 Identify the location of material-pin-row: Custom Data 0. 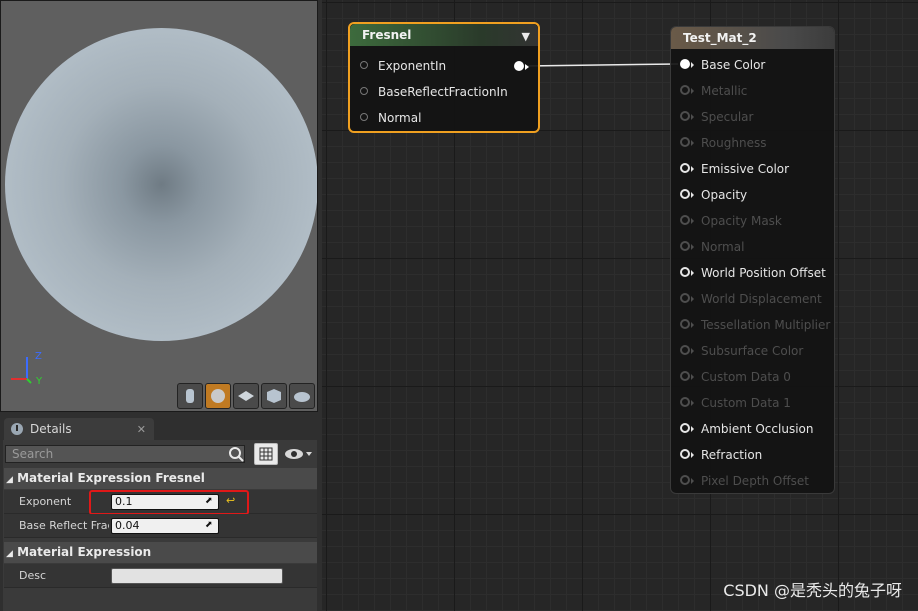
(751, 377).